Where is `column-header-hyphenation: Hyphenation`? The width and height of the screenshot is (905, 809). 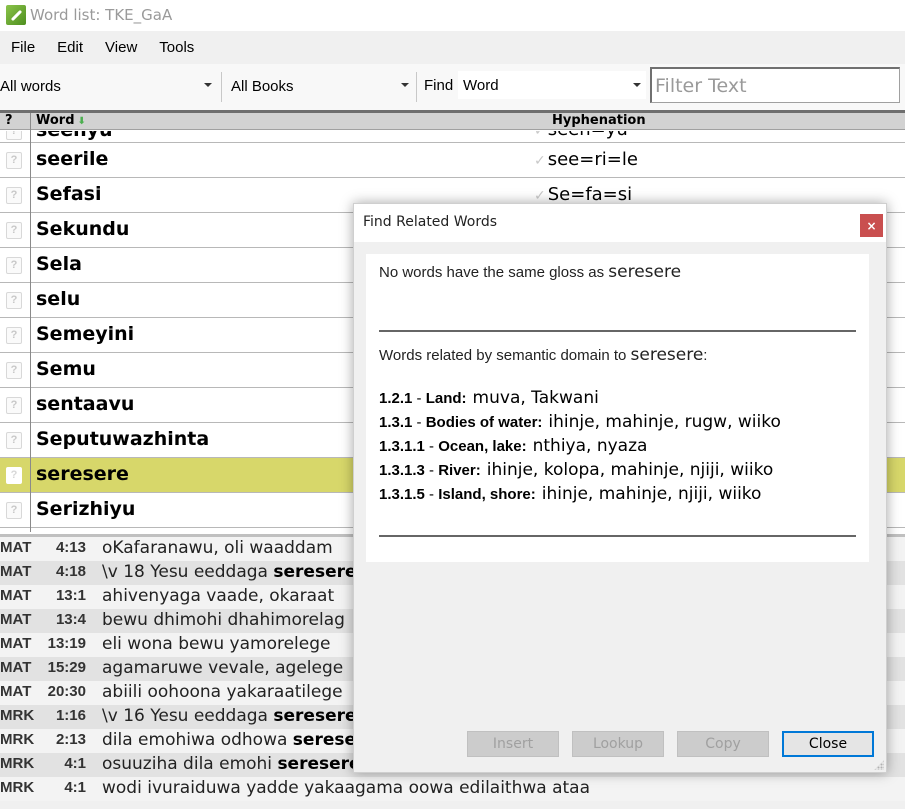 column-header-hyphenation: Hyphenation is located at coordinates (599, 120).